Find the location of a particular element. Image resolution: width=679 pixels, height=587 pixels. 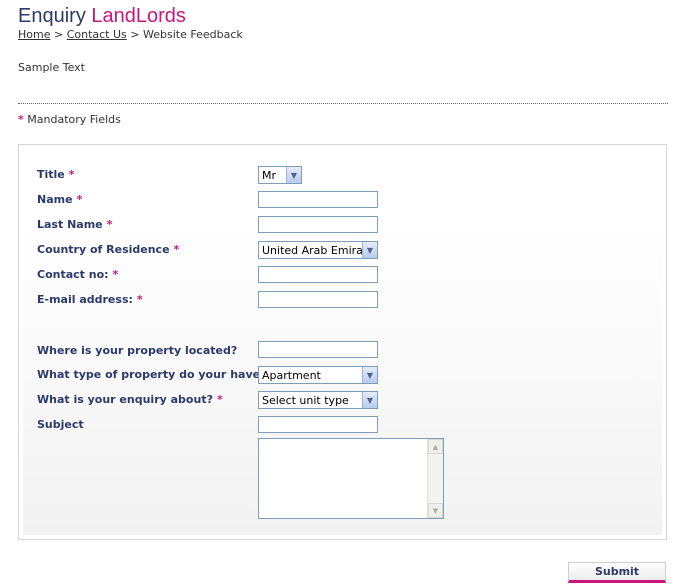

email-label: E-mail address: * is located at coordinates (90, 299).